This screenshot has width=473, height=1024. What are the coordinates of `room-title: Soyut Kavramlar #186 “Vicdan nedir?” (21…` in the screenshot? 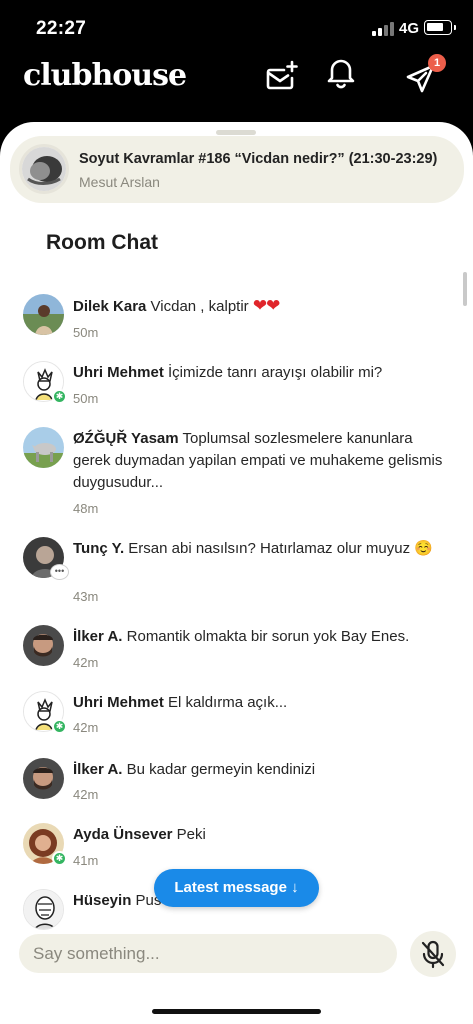 It's located at (258, 159).